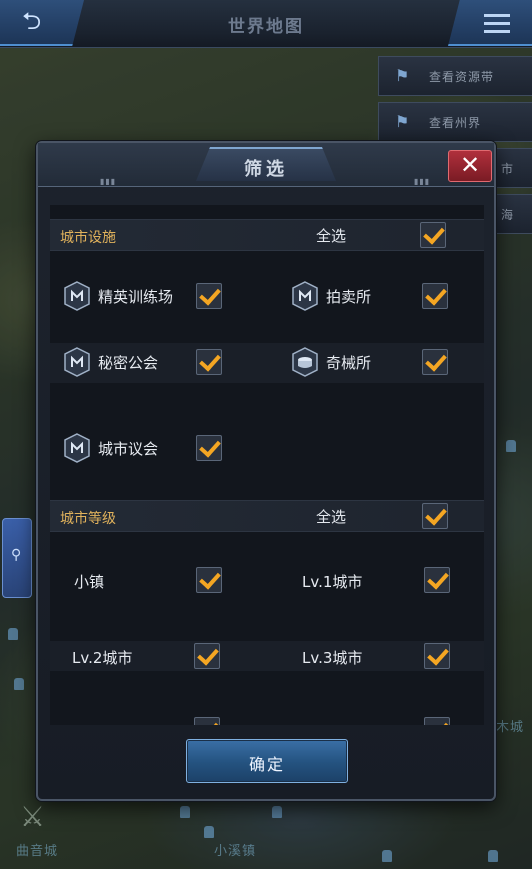 The height and width of the screenshot is (869, 532). Describe the element at coordinates (40, 818) in the screenshot. I see `tower-icon: ⚔` at that location.